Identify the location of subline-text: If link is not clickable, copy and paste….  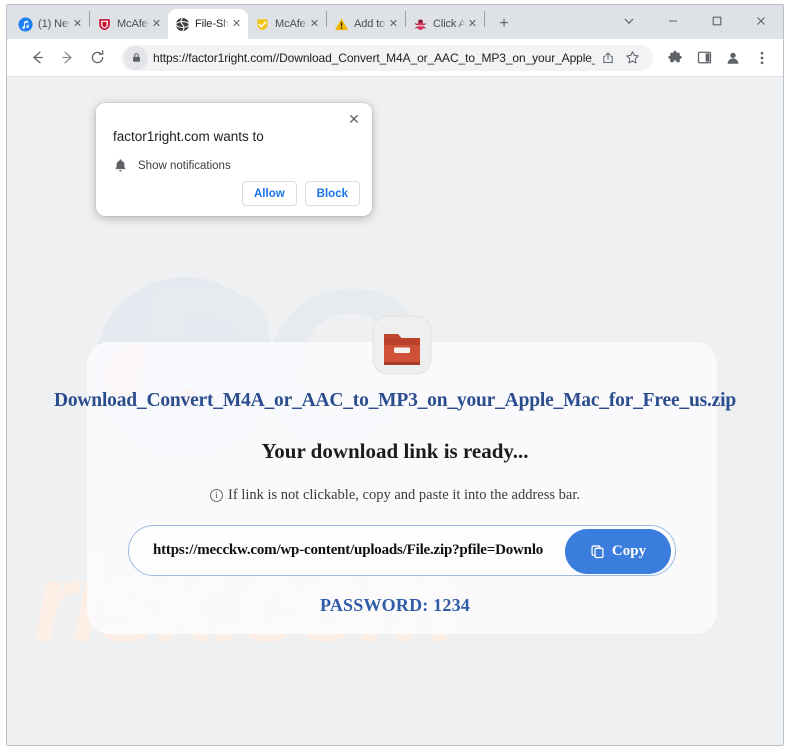
(404, 495).